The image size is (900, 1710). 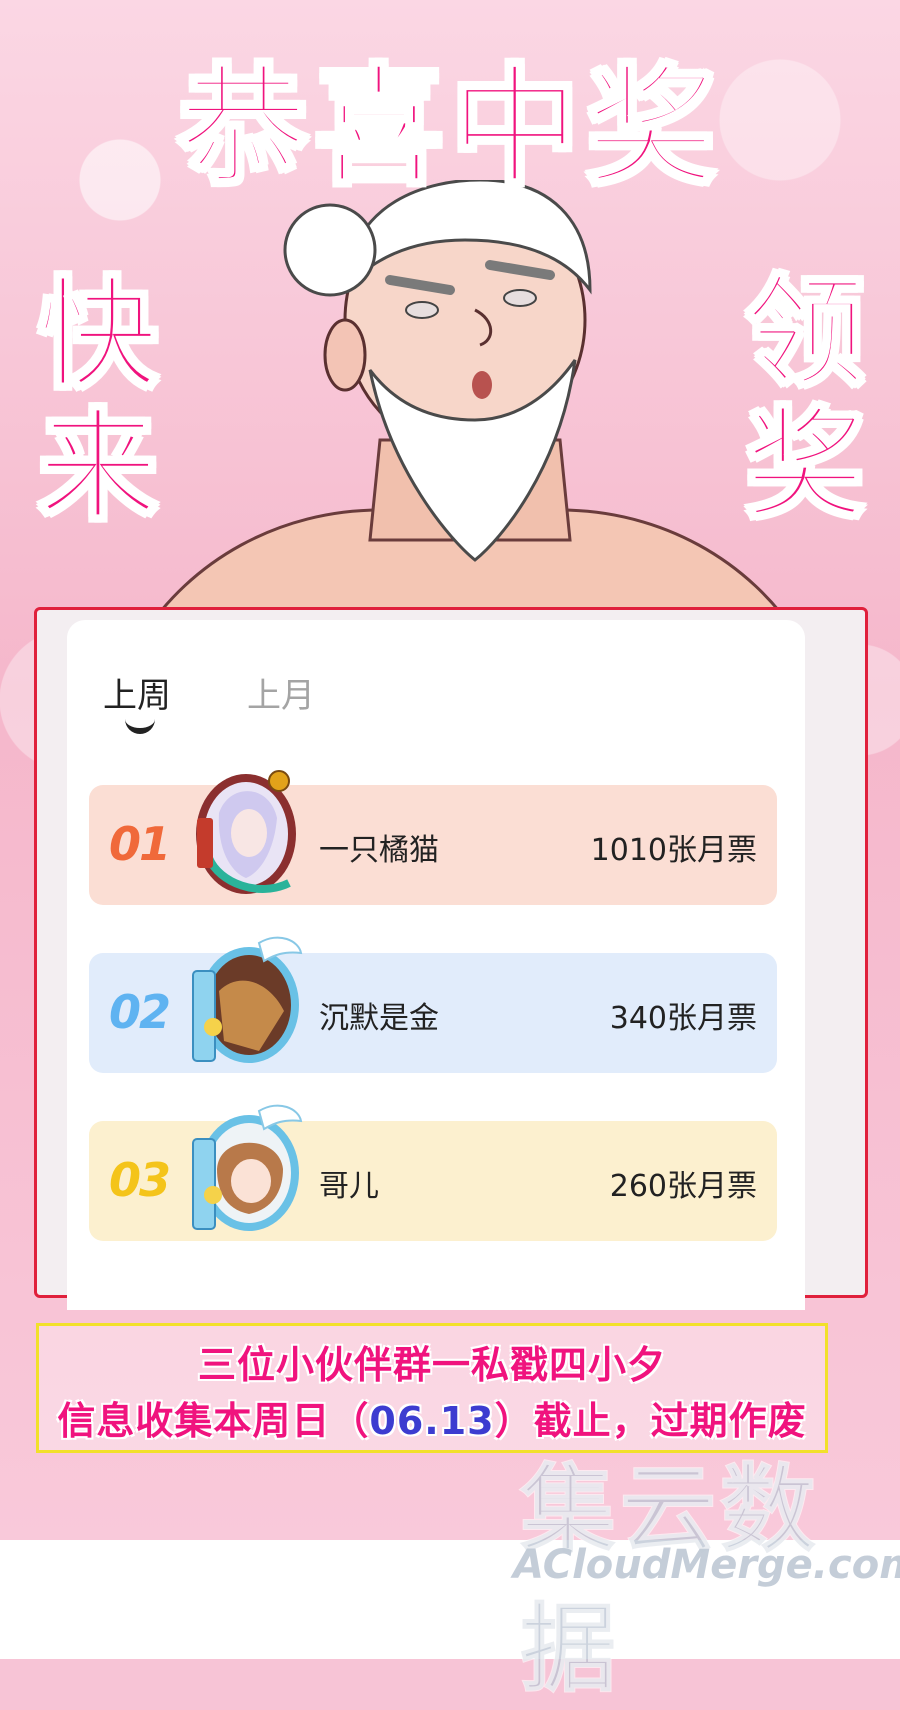 What do you see at coordinates (673, 850) in the screenshot?
I see `monthly-ticket-count: 1010张月票` at bounding box center [673, 850].